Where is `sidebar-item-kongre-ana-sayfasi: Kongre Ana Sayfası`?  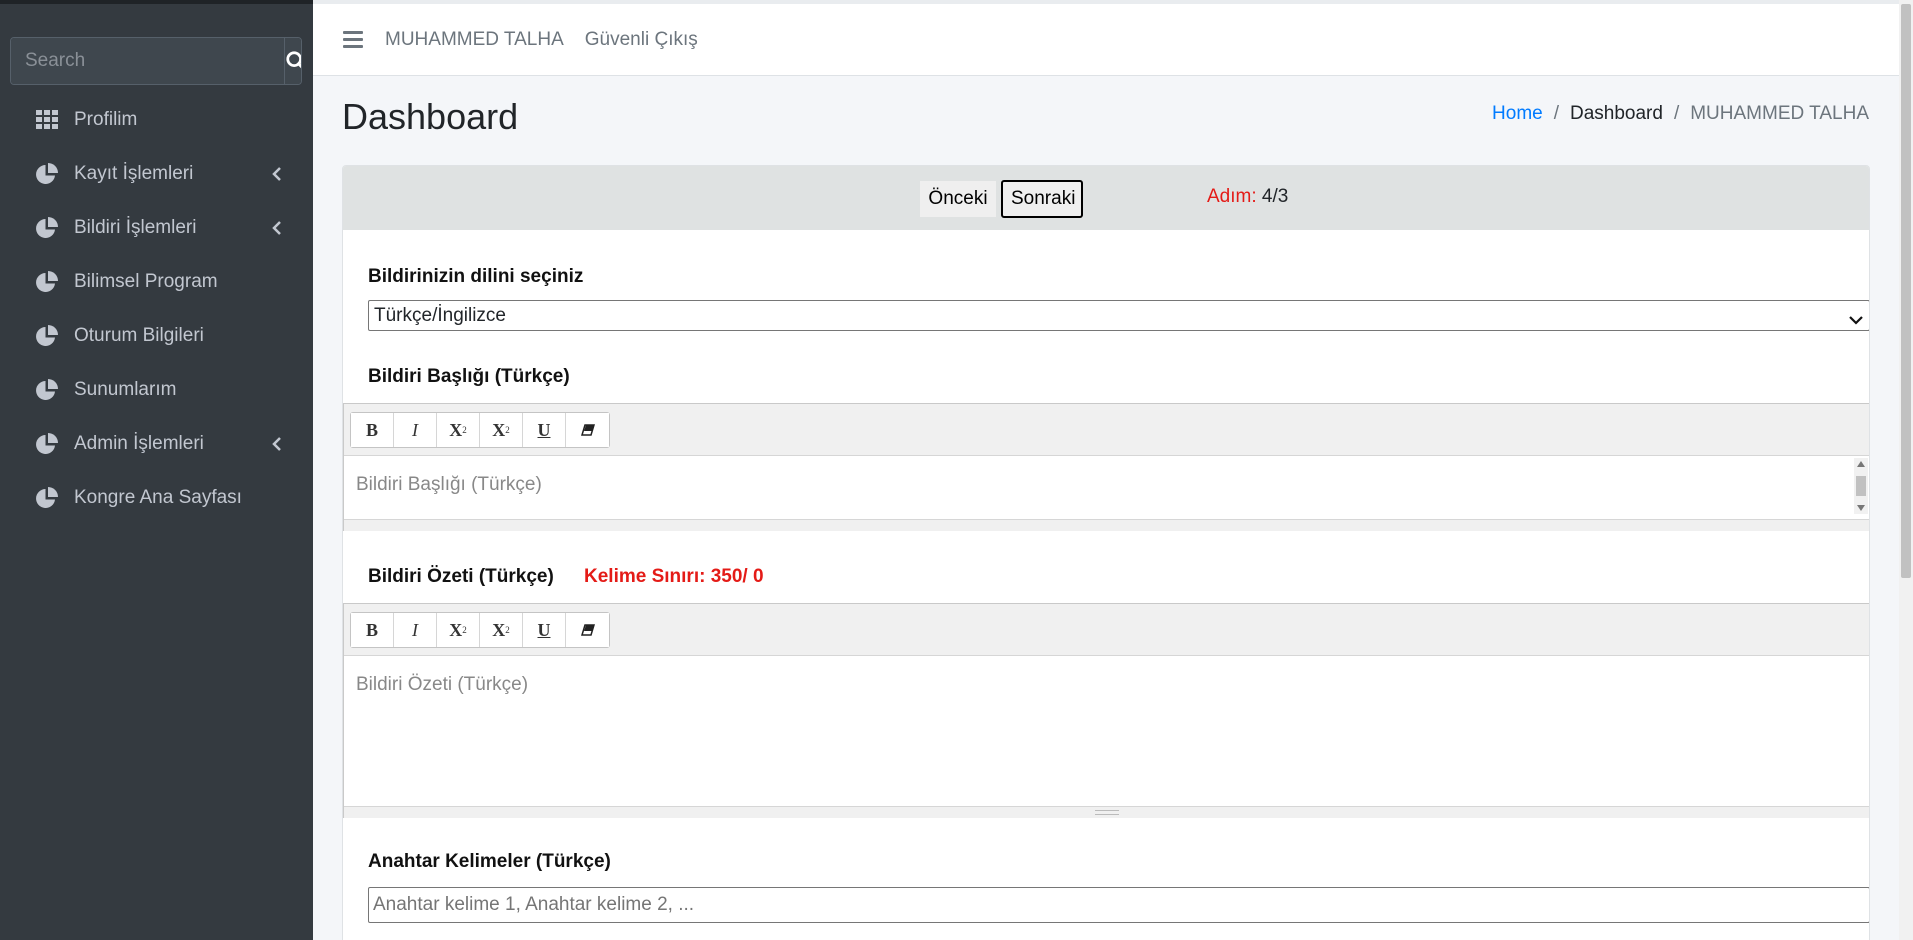 sidebar-item-kongre-ana-sayfasi: Kongre Ana Sayfası is located at coordinates (156, 498).